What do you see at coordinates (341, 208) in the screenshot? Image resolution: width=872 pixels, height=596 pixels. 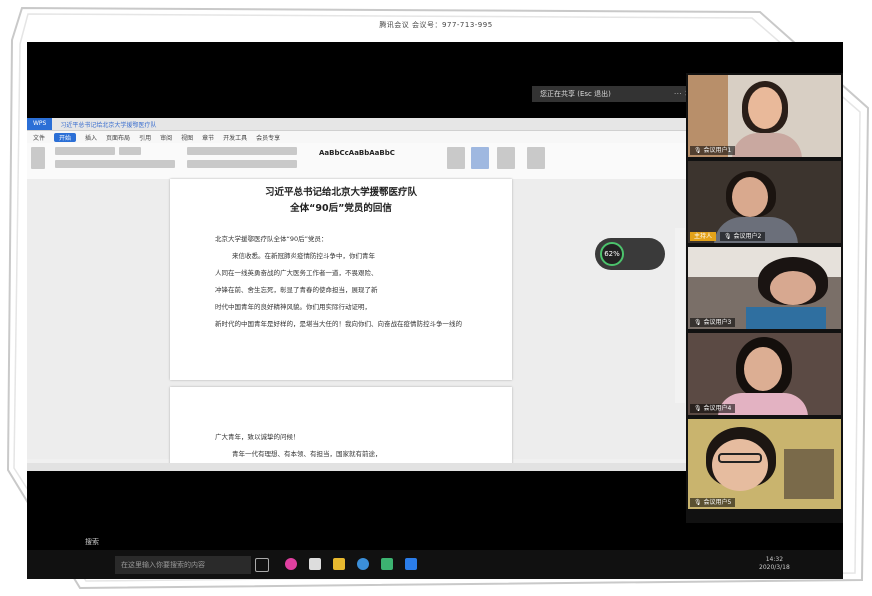 I see `document-title-line-2: 全体“90后”党员的回信` at bounding box center [341, 208].